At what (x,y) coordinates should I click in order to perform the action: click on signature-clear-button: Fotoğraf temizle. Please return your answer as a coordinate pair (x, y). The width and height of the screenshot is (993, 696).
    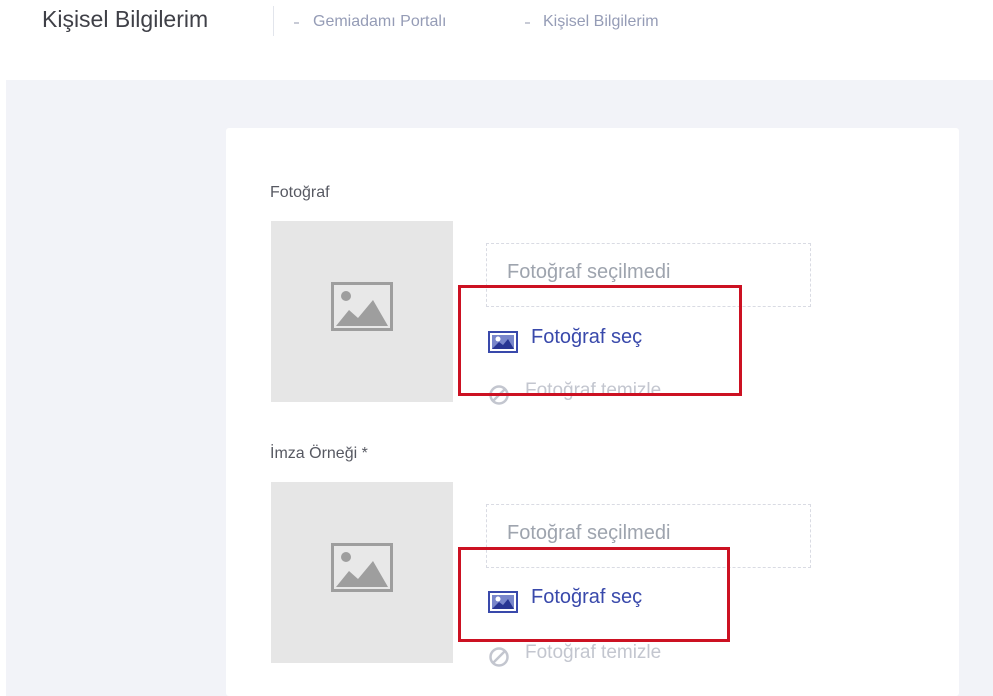
    Looking at the image, I should click on (595, 656).